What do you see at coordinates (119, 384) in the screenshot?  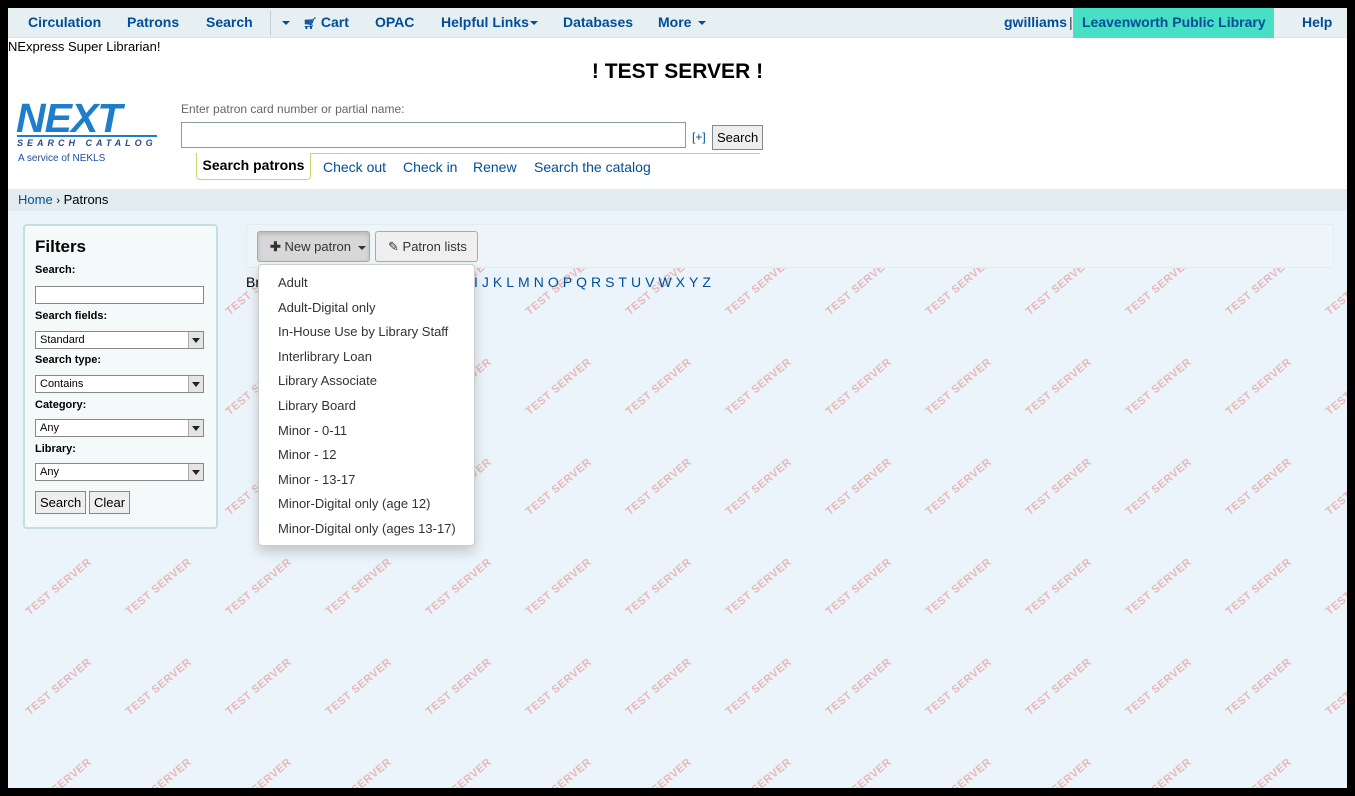 I see `filter-type-select: Contains` at bounding box center [119, 384].